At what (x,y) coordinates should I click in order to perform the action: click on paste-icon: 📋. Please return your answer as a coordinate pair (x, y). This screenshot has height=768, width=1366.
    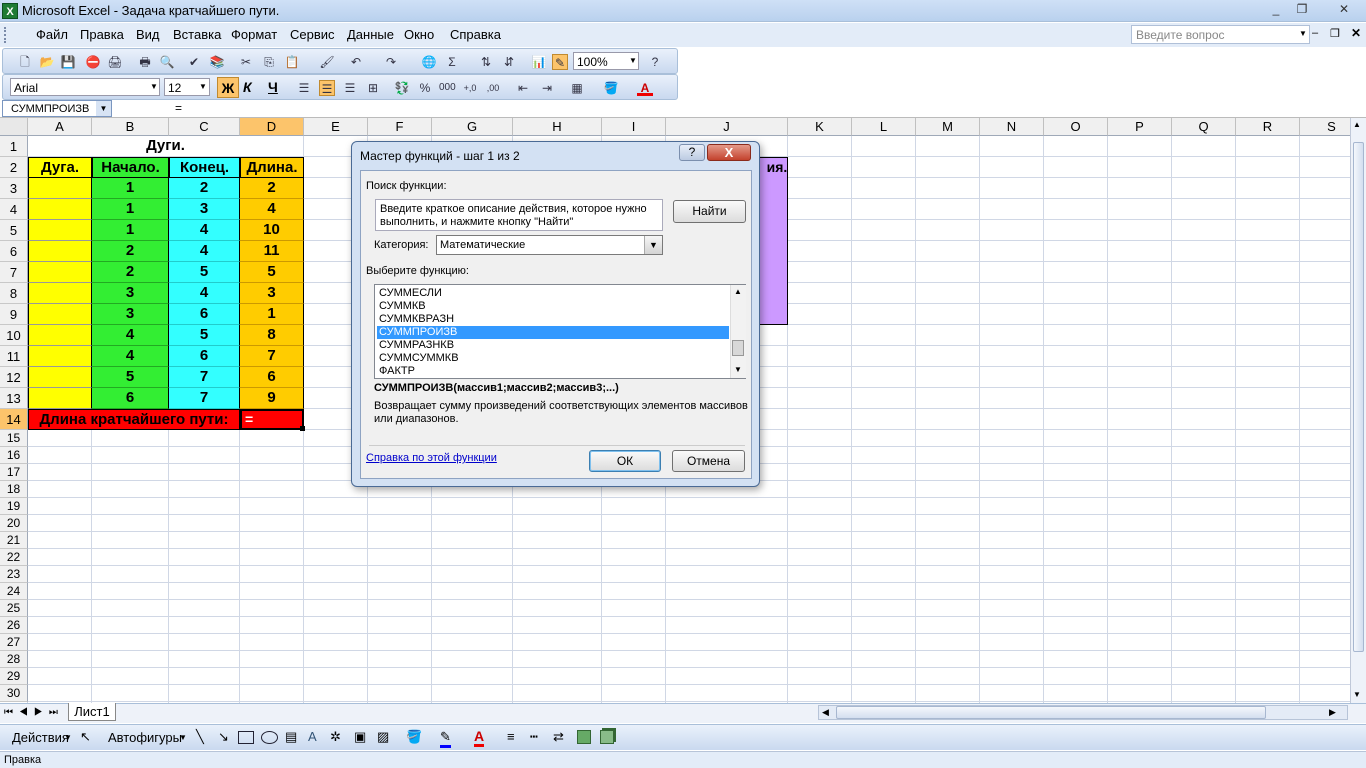
    Looking at the image, I should click on (292, 62).